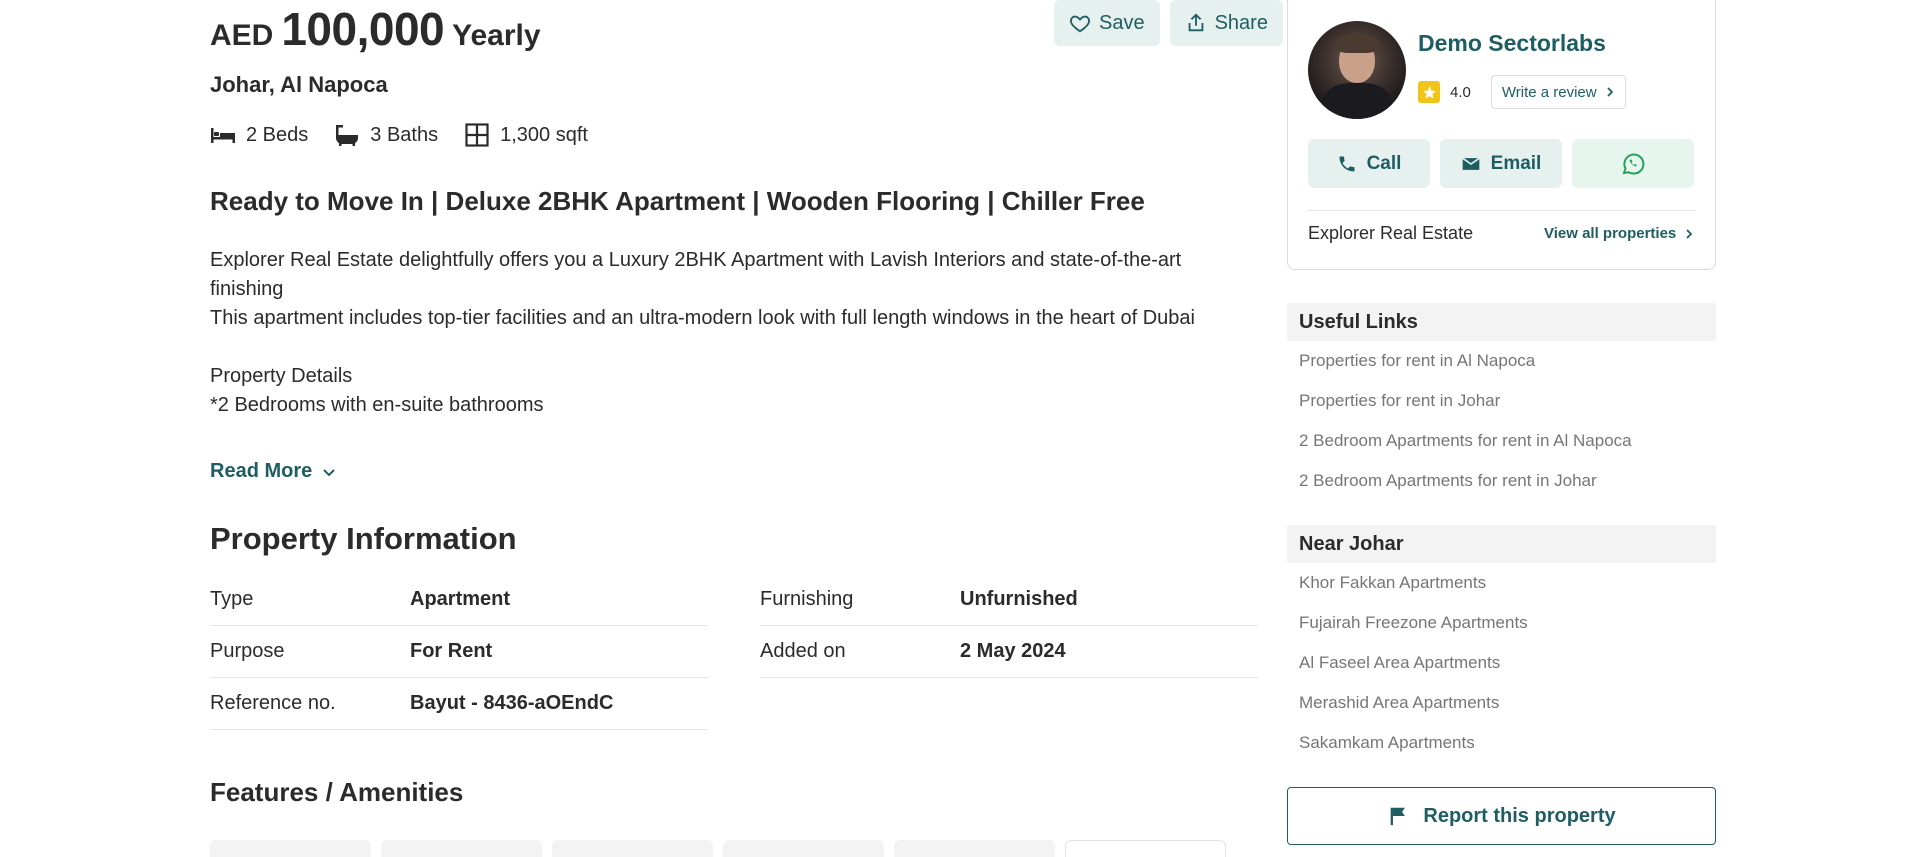  Describe the element at coordinates (1512, 43) in the screenshot. I see `agent-name: Demo Sectorlabs` at that location.